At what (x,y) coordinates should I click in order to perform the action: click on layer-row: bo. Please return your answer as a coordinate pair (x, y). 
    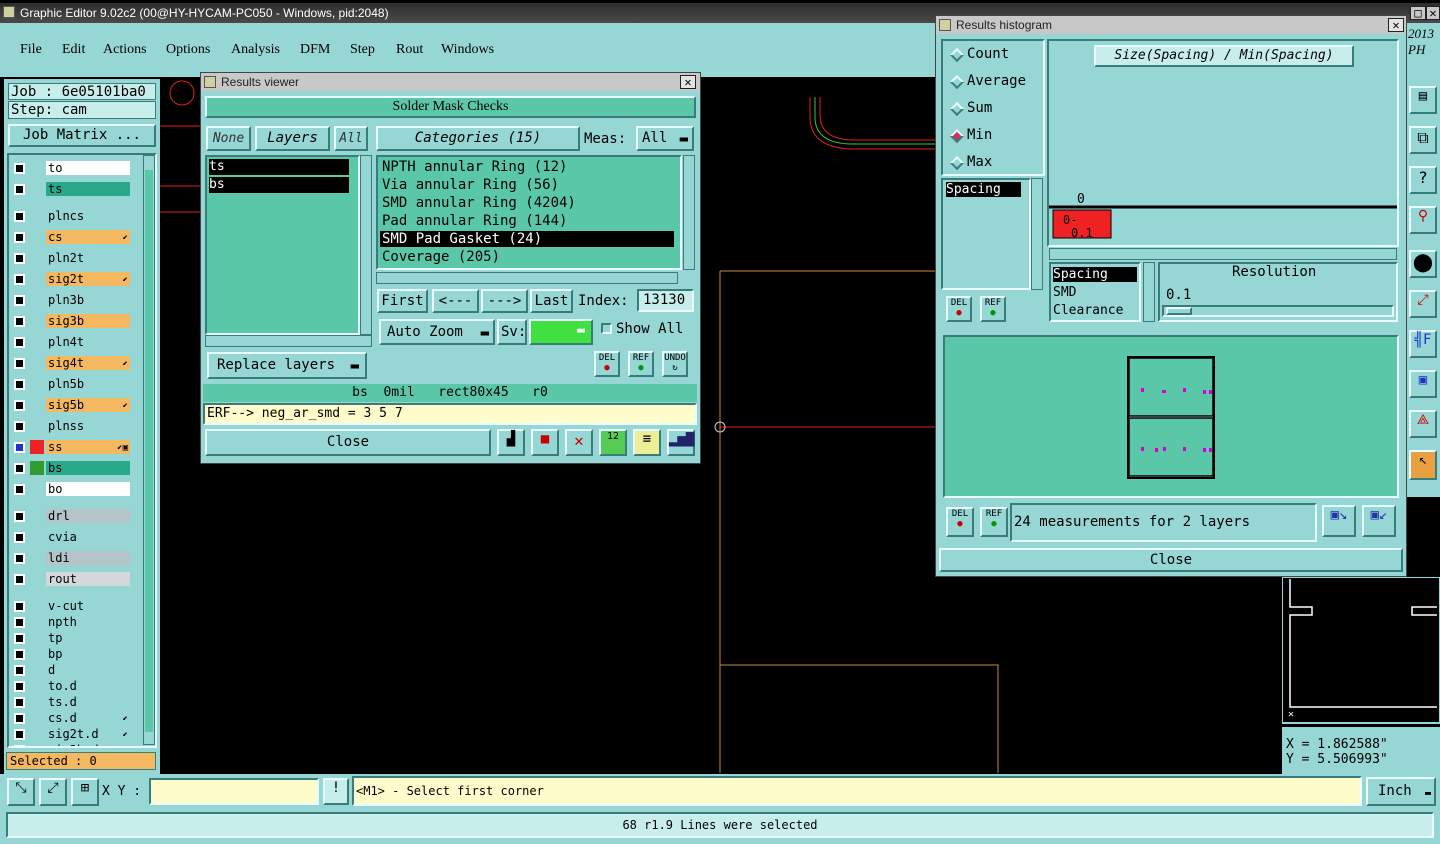
    Looking at the image, I should click on (71, 489).